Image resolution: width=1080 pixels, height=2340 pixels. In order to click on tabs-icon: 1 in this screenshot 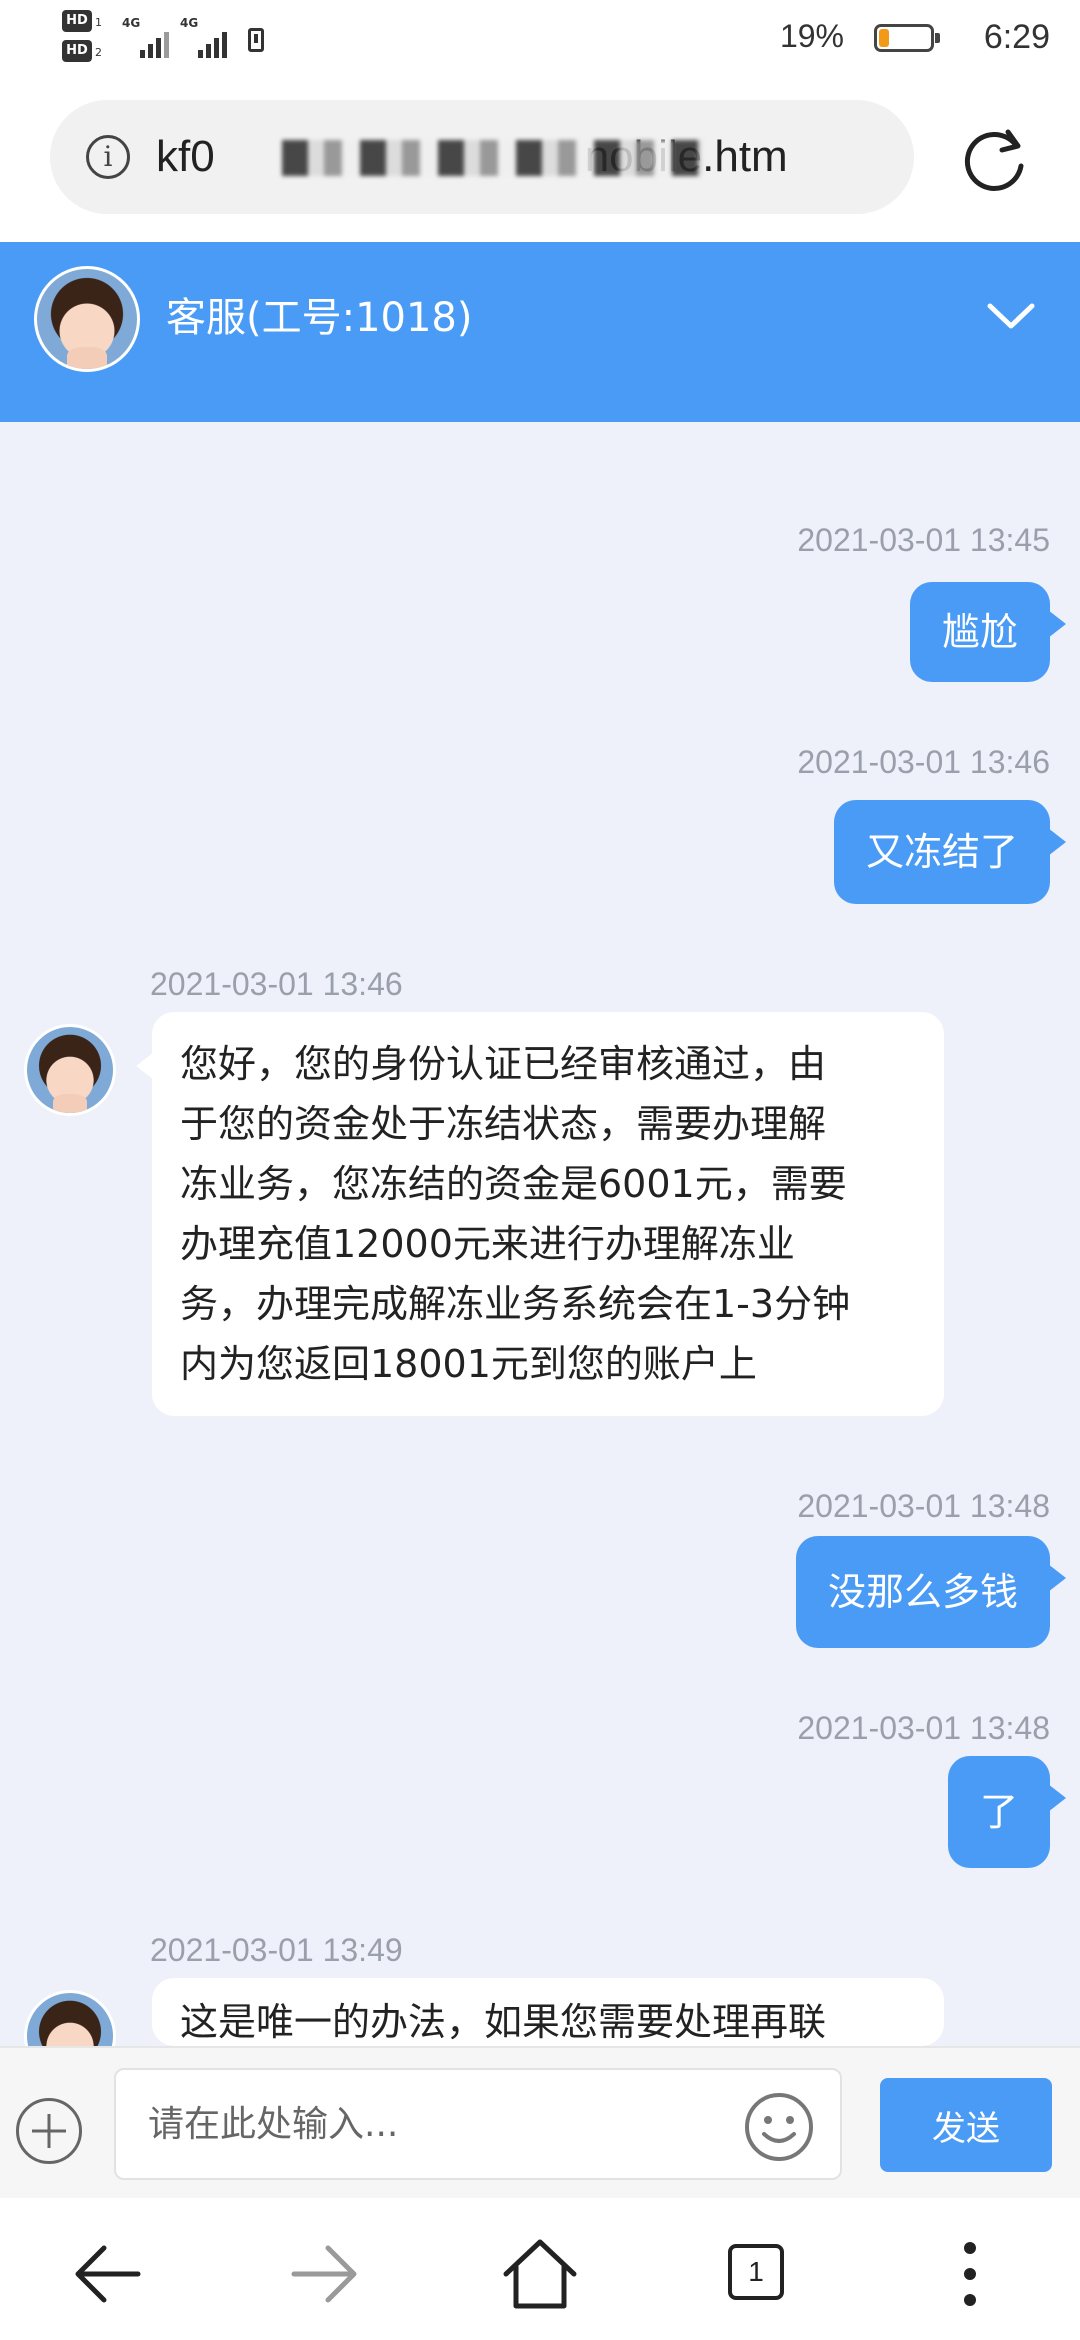, I will do `click(756, 2274)`.